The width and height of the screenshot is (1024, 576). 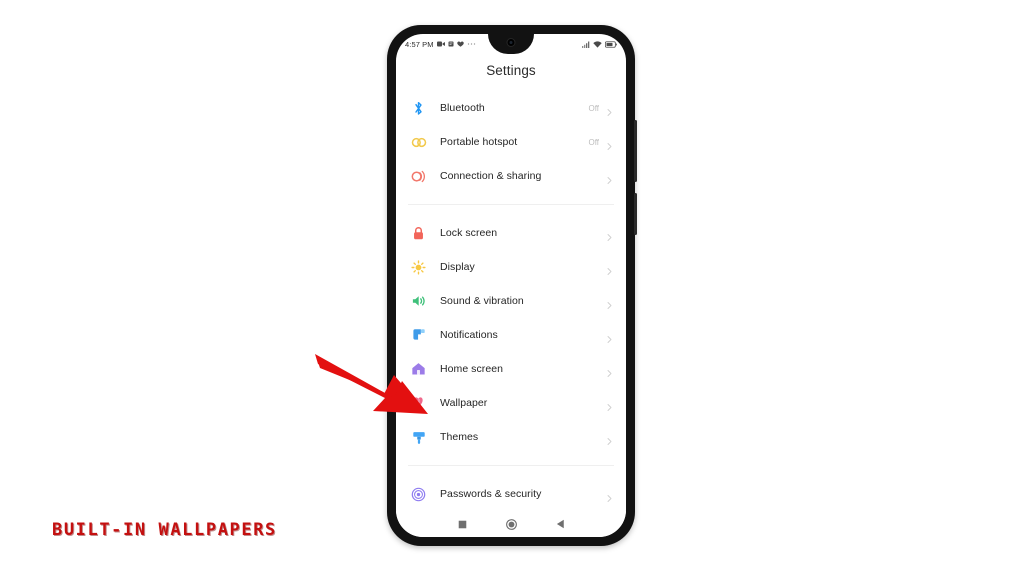 I want to click on settings-row-label: Notifications, so click(x=469, y=335).